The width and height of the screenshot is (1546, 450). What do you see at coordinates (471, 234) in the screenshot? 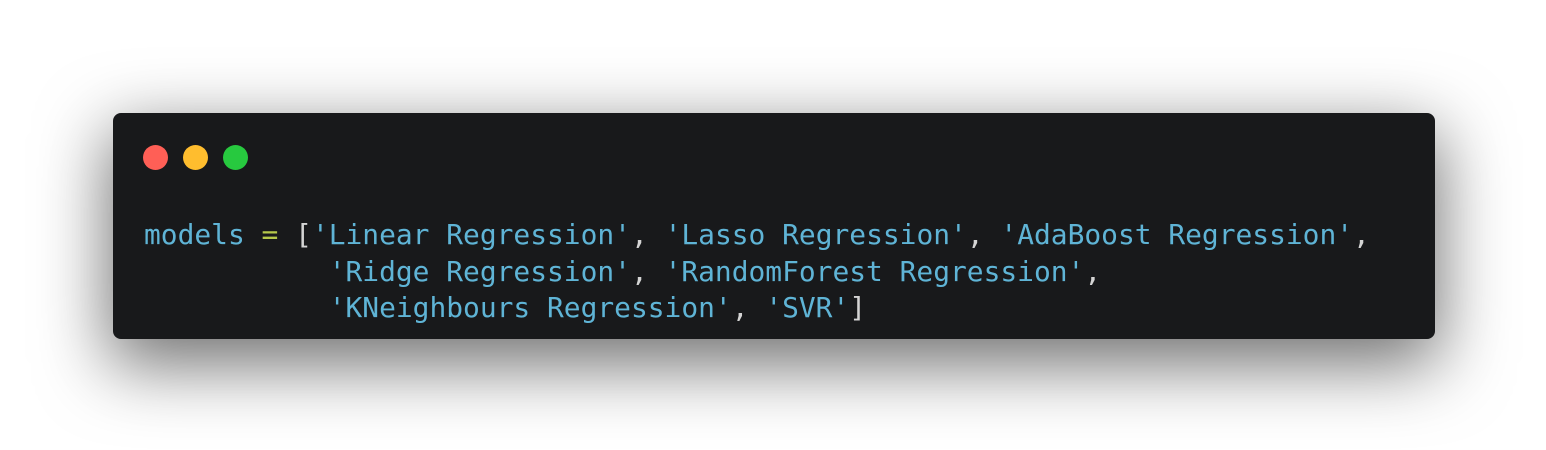
I see `string-literal: 'Linear Regression'` at bounding box center [471, 234].